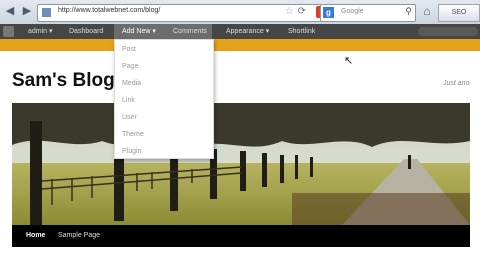 This screenshot has width=480, height=270. Describe the element at coordinates (79, 236) in the screenshot. I see `nav-link-sample-page: Sample Page` at that location.